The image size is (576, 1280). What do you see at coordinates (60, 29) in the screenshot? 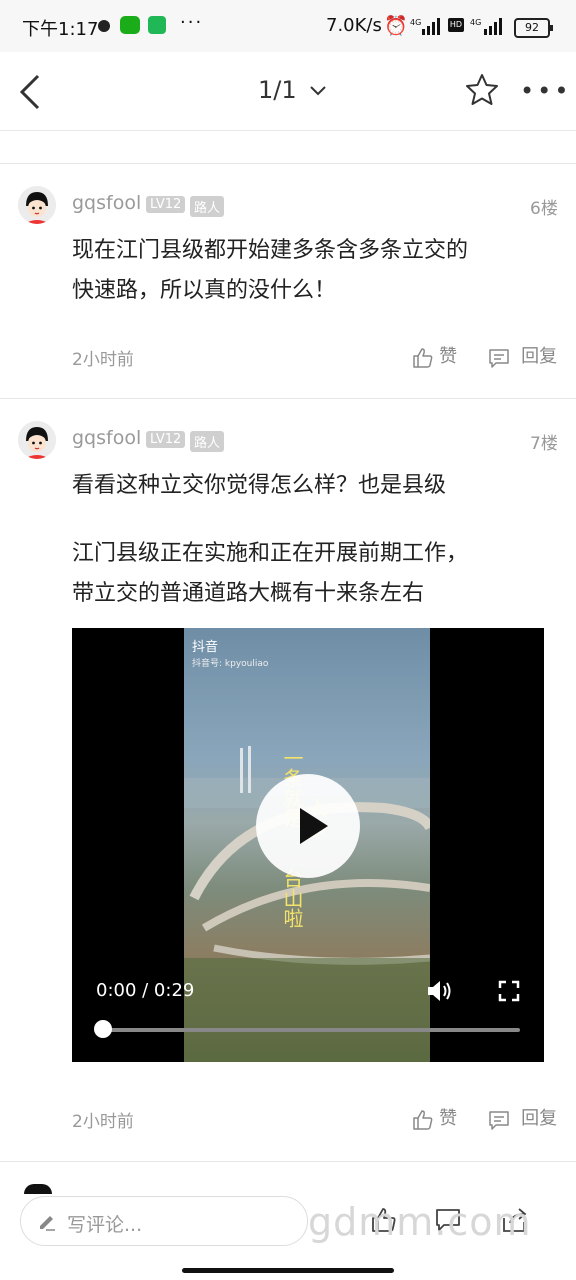
I see `status-time: 下午1:17` at bounding box center [60, 29].